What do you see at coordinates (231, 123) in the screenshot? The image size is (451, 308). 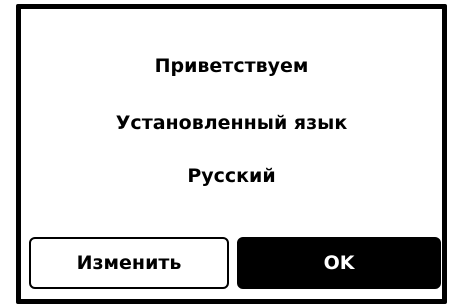 I see `installed-language-label: Установленный язык` at bounding box center [231, 123].